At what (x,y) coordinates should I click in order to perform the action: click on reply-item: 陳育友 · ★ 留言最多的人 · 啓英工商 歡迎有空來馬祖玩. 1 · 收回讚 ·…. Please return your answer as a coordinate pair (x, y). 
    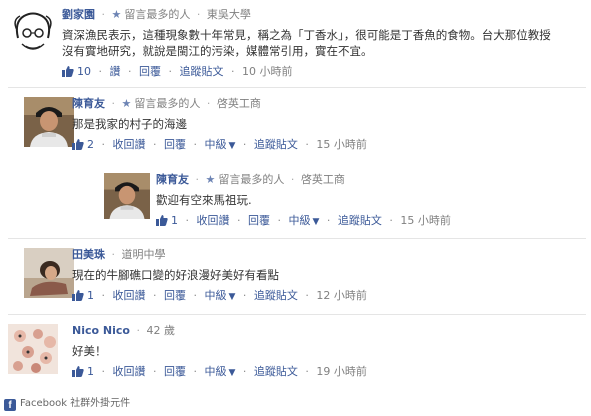
    Looking at the image, I should click on (345, 203).